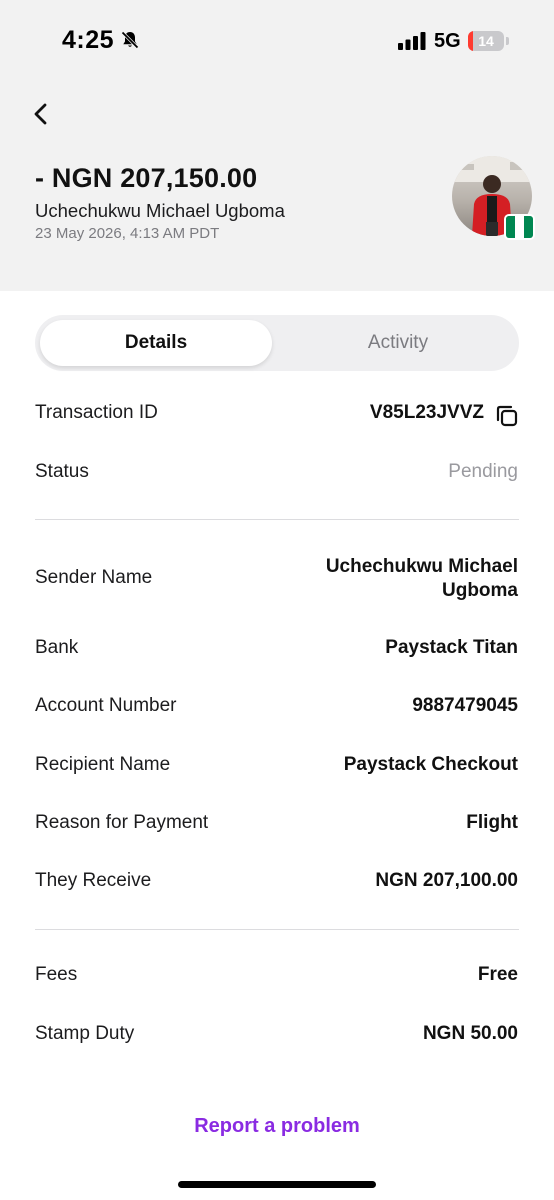 The height and width of the screenshot is (1200, 554). I want to click on status-time: 4:25, so click(88, 40).